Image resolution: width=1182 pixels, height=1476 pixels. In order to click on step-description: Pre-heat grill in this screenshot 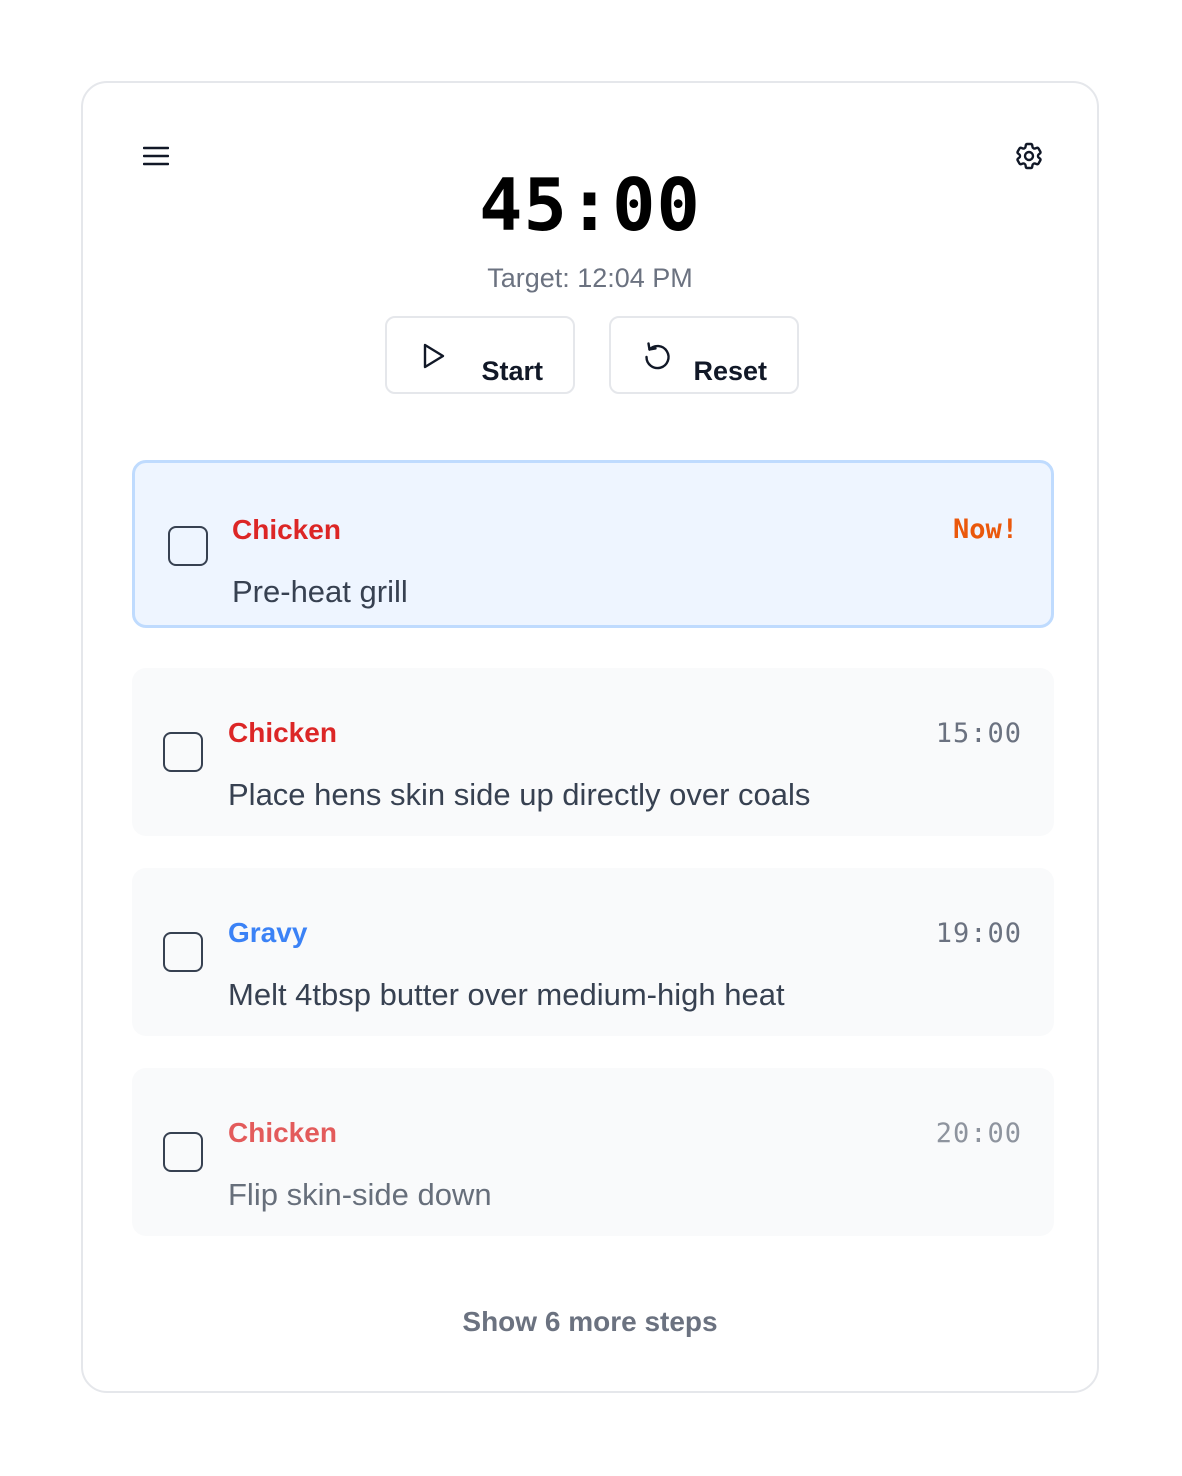, I will do `click(320, 591)`.